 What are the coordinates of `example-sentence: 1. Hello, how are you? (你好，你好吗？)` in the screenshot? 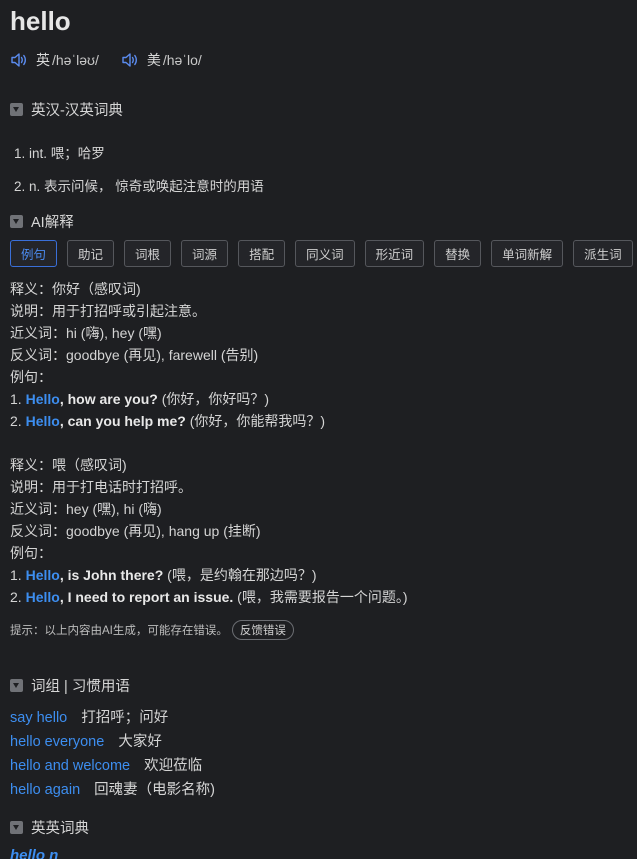 It's located at (167, 399).